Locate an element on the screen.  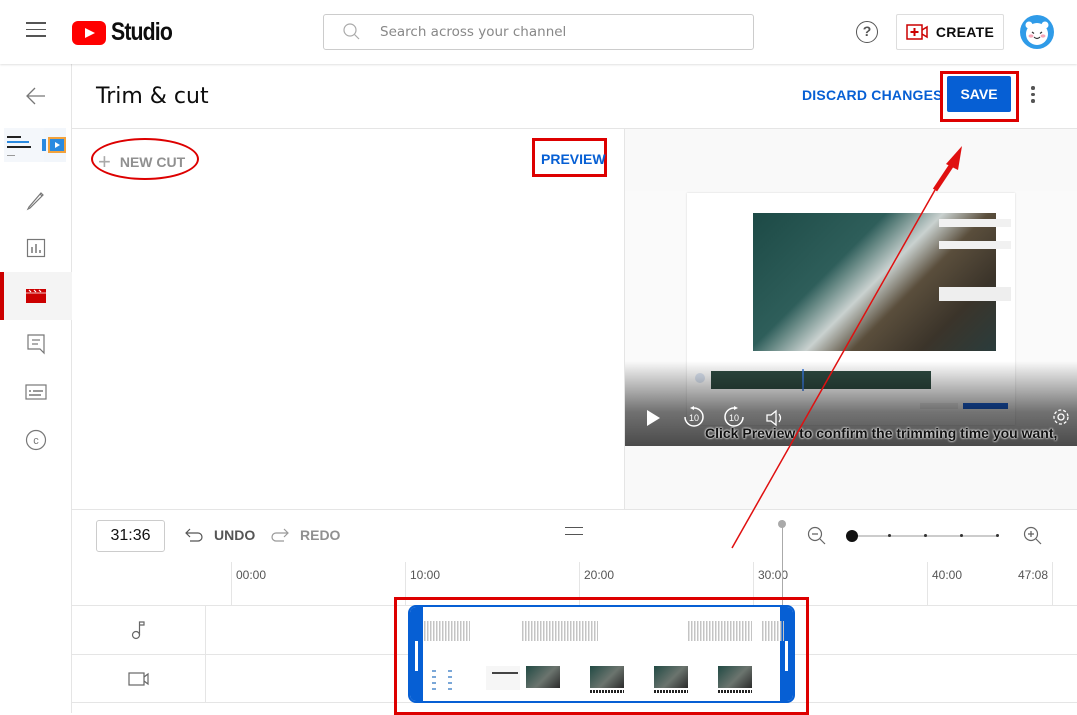
youtube-logo-icon is located at coordinates (89, 32).